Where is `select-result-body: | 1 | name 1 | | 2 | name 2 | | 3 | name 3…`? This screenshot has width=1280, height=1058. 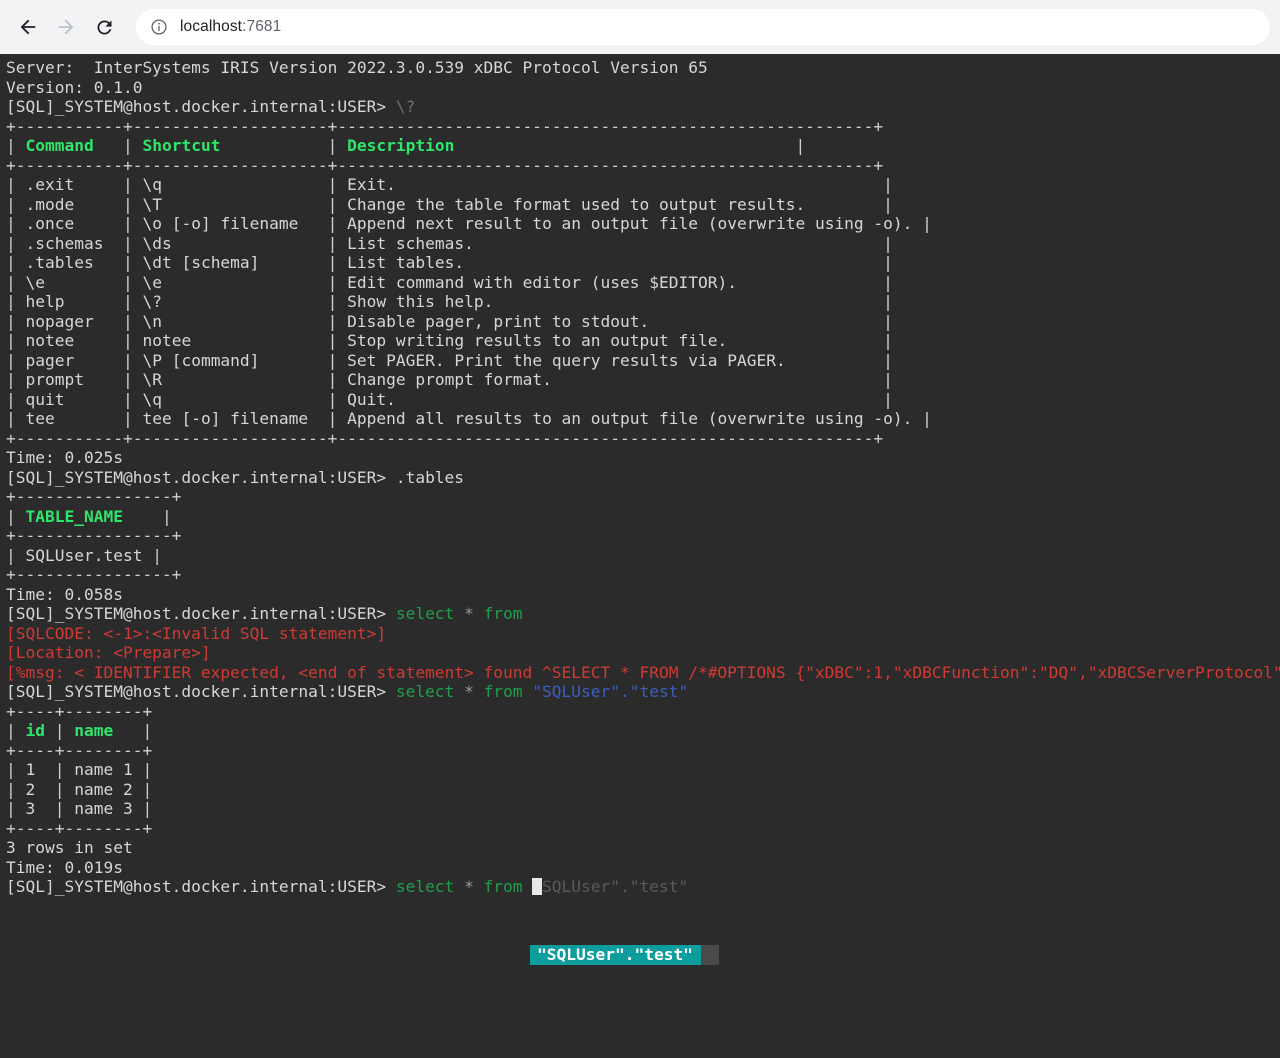
select-result-body: | 1 | name 1 | | 2 | name 2 | | 3 | name 3… is located at coordinates (643, 789).